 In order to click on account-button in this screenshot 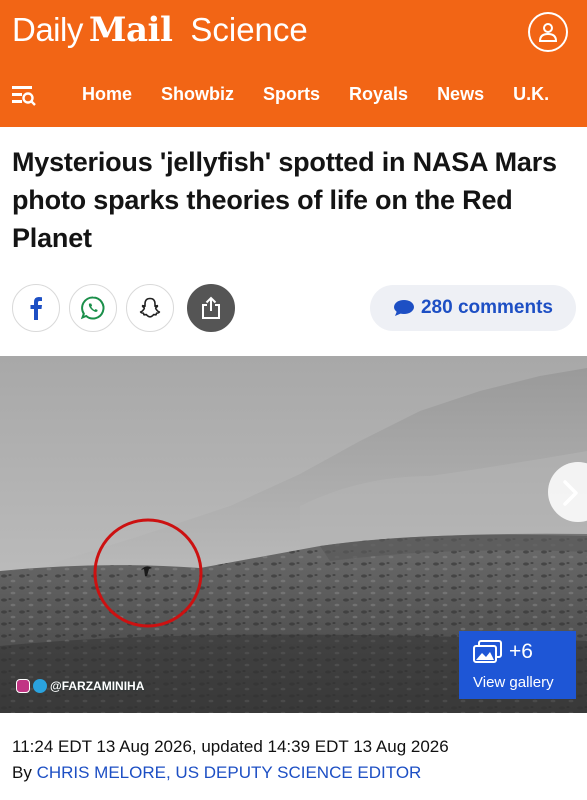, I will do `click(548, 32)`.